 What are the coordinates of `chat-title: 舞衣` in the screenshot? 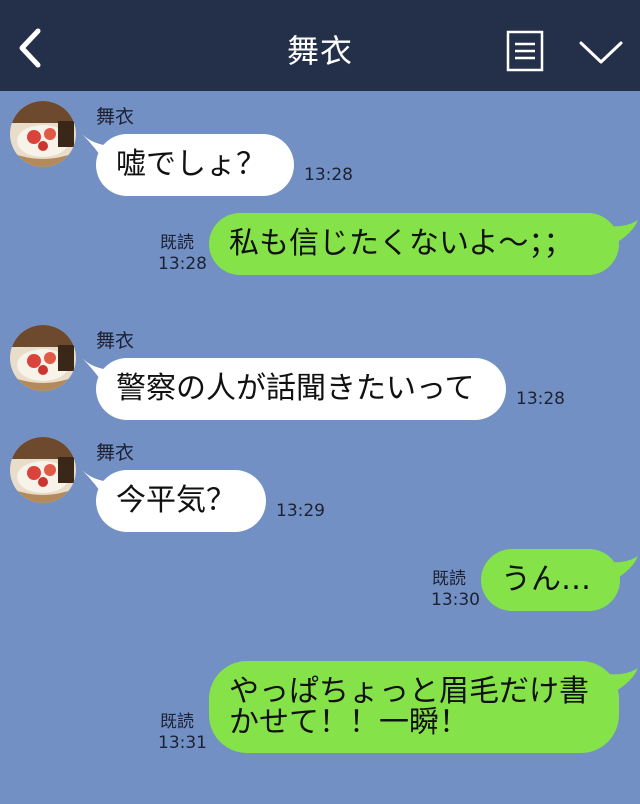 It's located at (319, 51).